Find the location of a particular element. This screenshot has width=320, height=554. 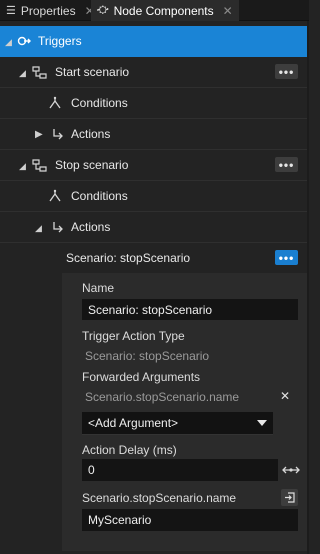

add-argument-label: <Add Argument> is located at coordinates (133, 423).